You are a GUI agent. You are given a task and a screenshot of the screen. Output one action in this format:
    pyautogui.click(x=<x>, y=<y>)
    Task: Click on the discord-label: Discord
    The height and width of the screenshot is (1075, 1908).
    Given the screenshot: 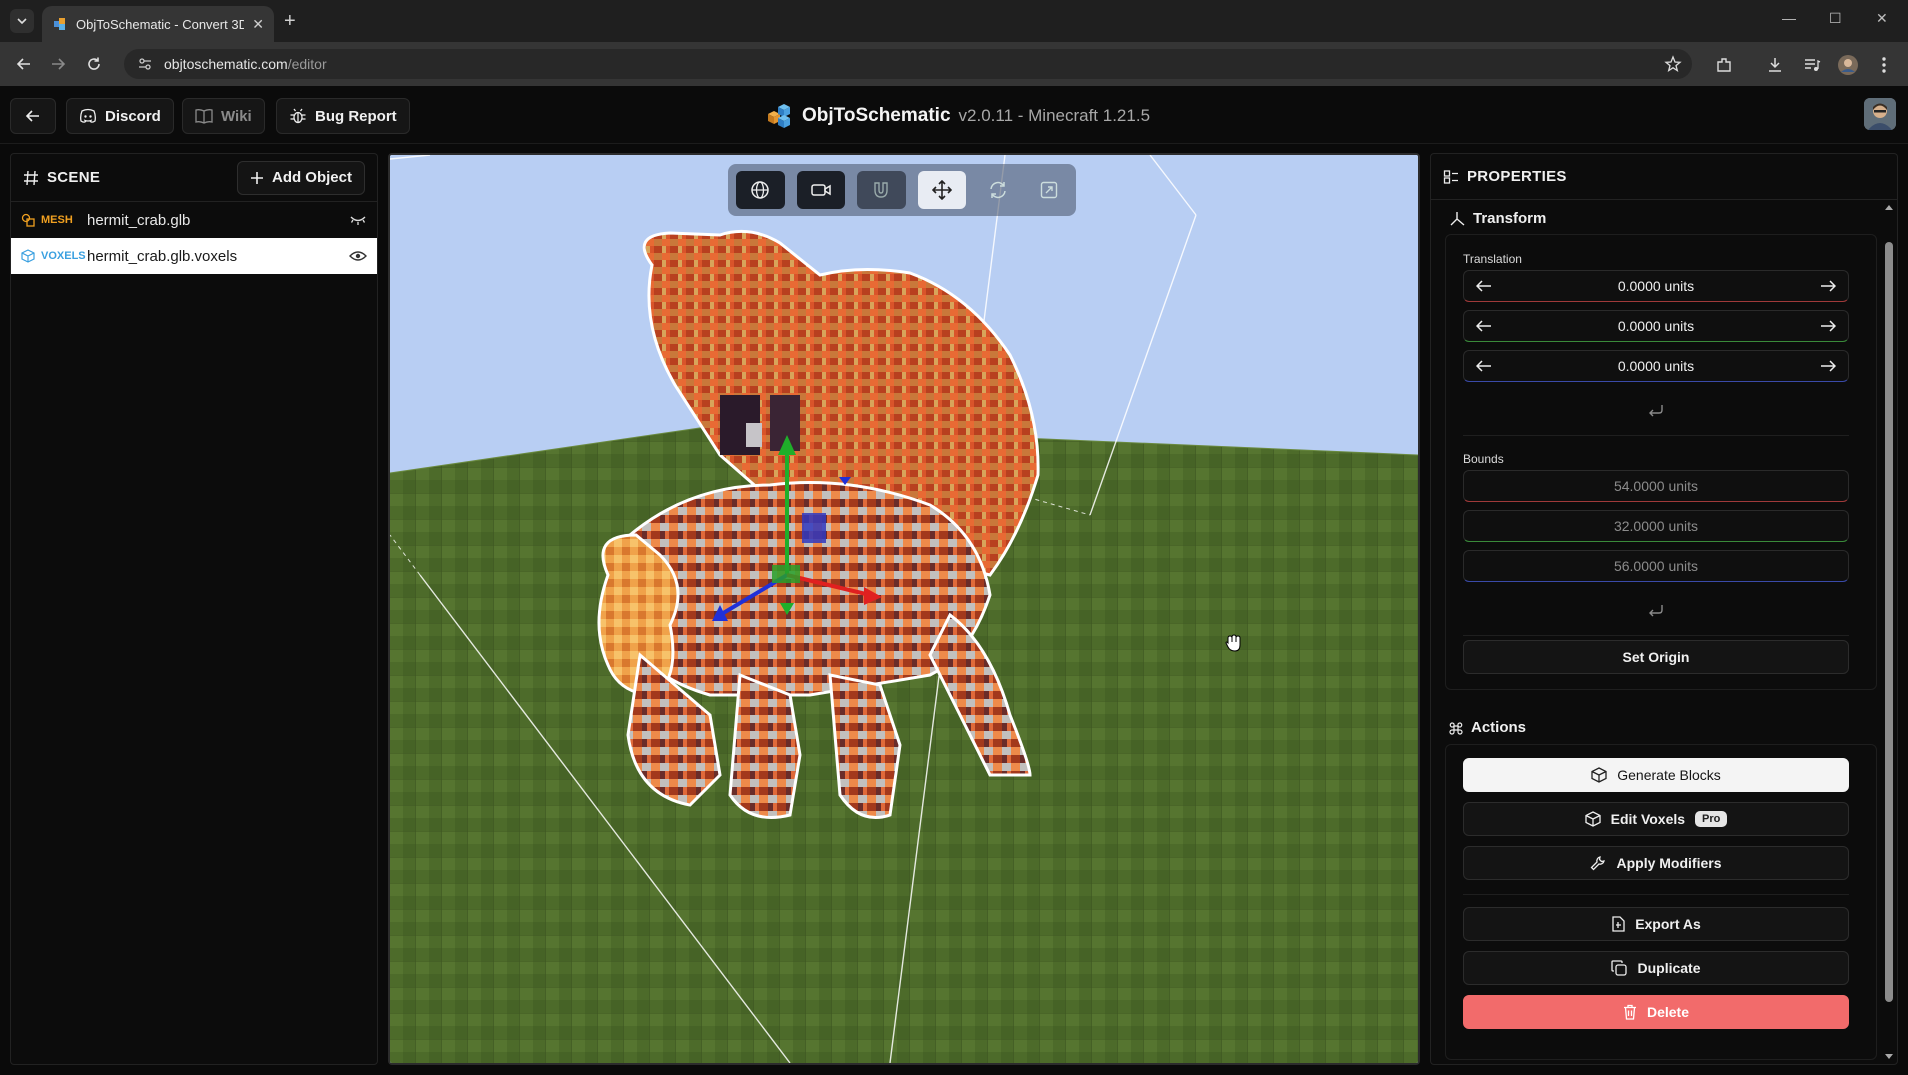 What is the action you would take?
    pyautogui.click(x=133, y=116)
    